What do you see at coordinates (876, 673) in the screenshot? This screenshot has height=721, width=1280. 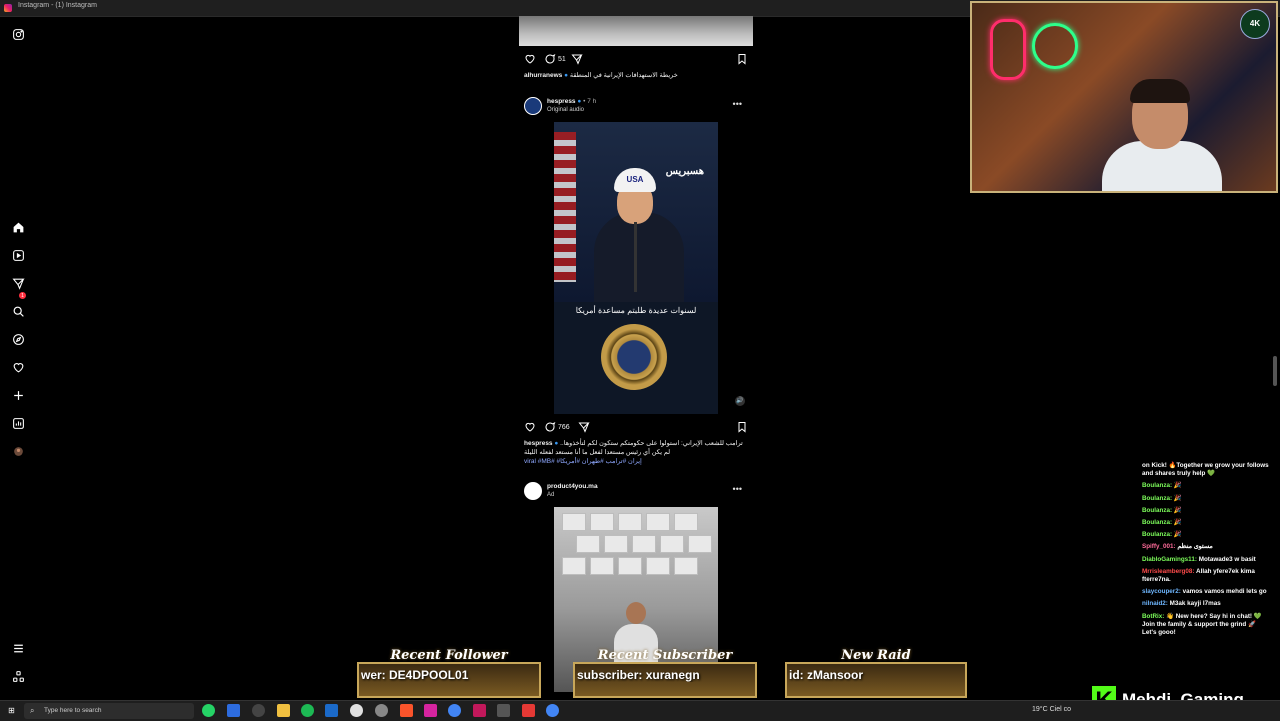 I see `new-raid-panel: New Raid id: zMansoor` at bounding box center [876, 673].